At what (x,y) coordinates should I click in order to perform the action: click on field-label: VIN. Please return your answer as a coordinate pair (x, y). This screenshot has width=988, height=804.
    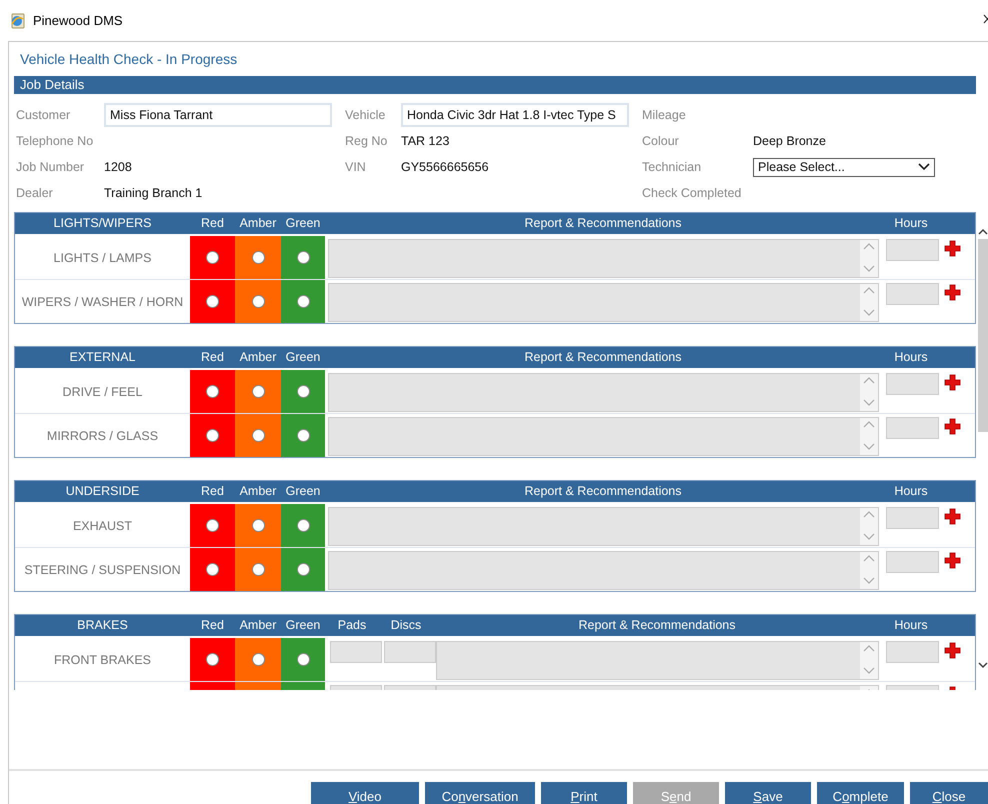
    Looking at the image, I should click on (356, 167).